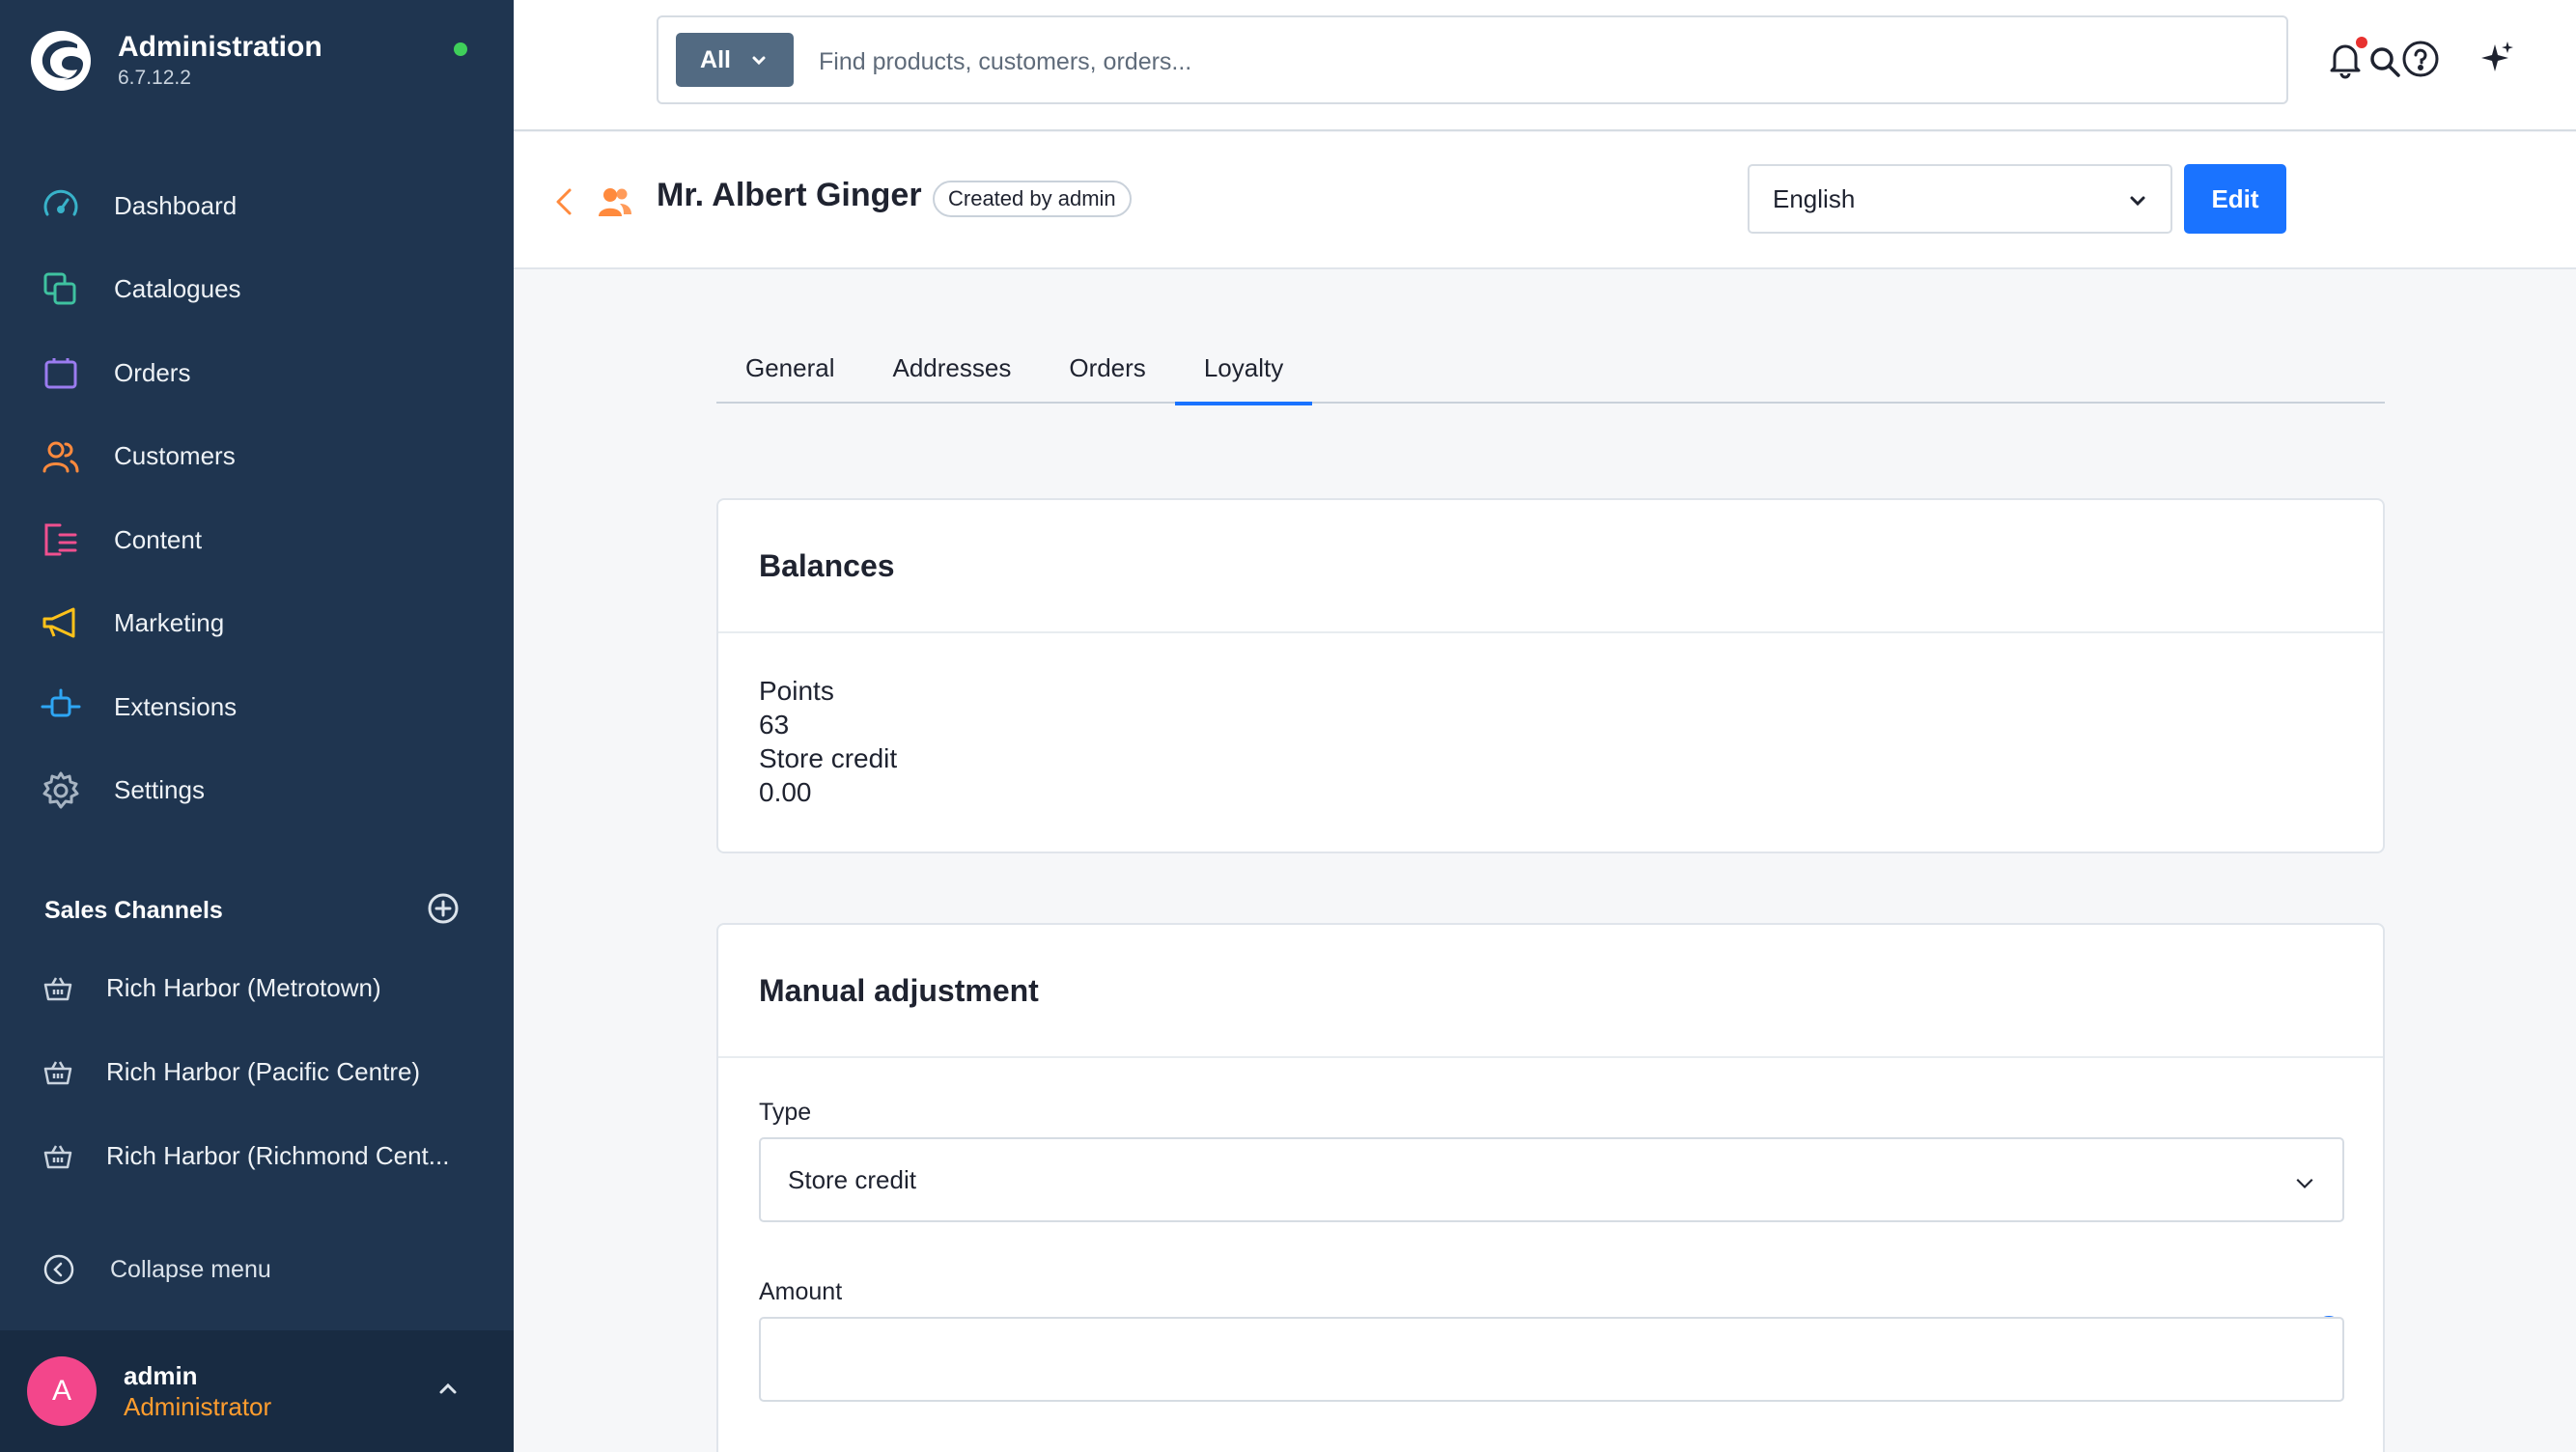 This screenshot has width=2576, height=1452. Describe the element at coordinates (257, 791) in the screenshot. I see `sidebar-item-settings: Settings` at that location.